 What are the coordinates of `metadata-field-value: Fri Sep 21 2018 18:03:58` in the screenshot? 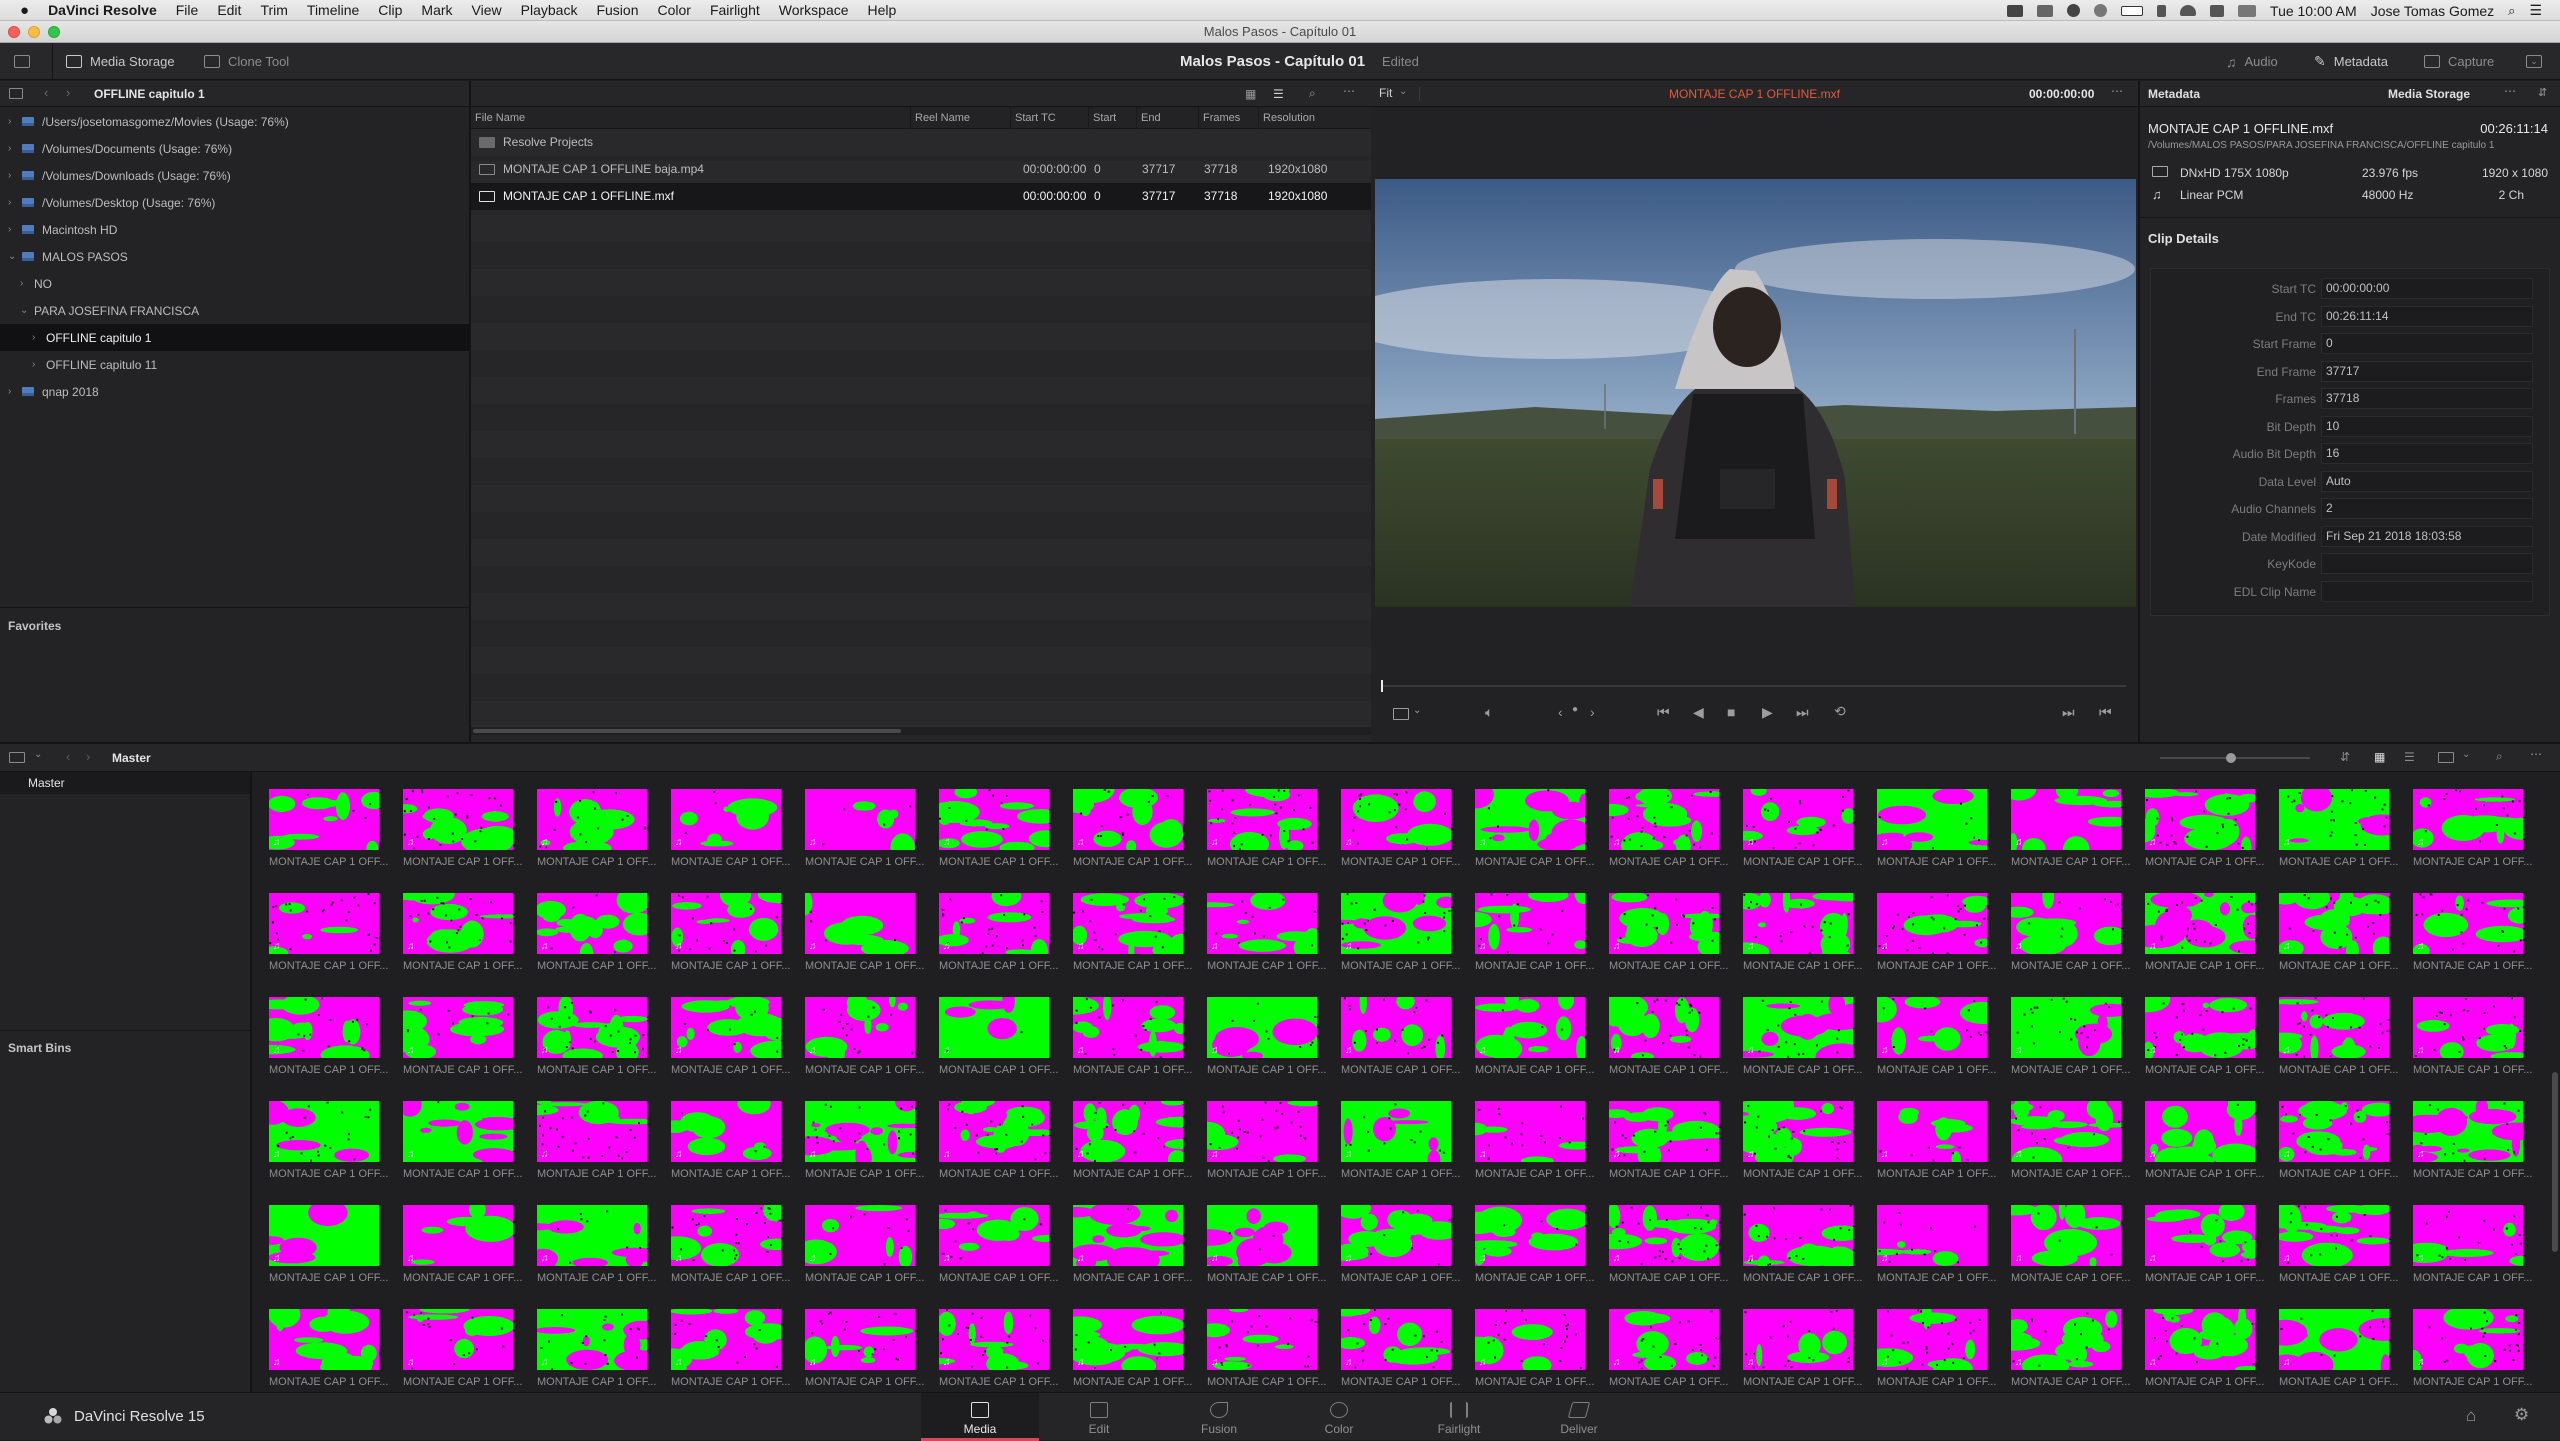 It's located at (2427, 536).